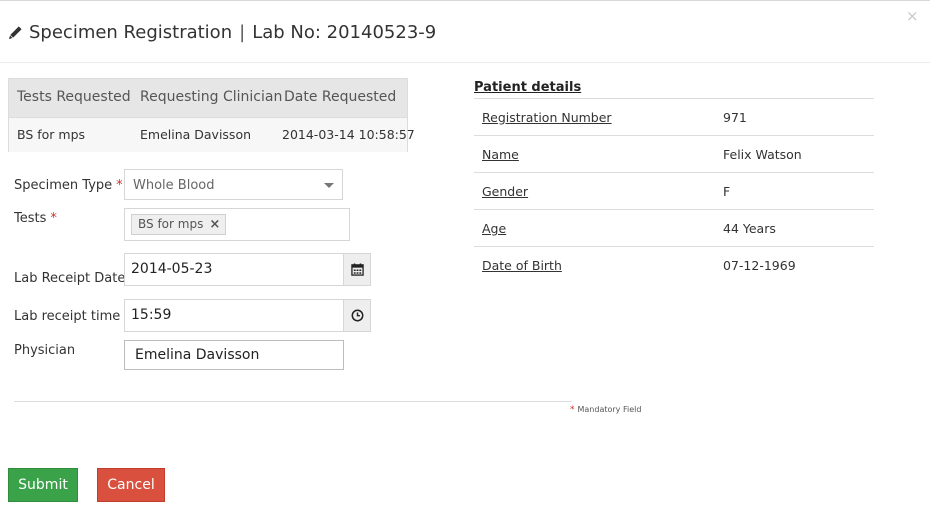 Image resolution: width=930 pixels, height=520 pixels. I want to click on clock-button, so click(357, 315).